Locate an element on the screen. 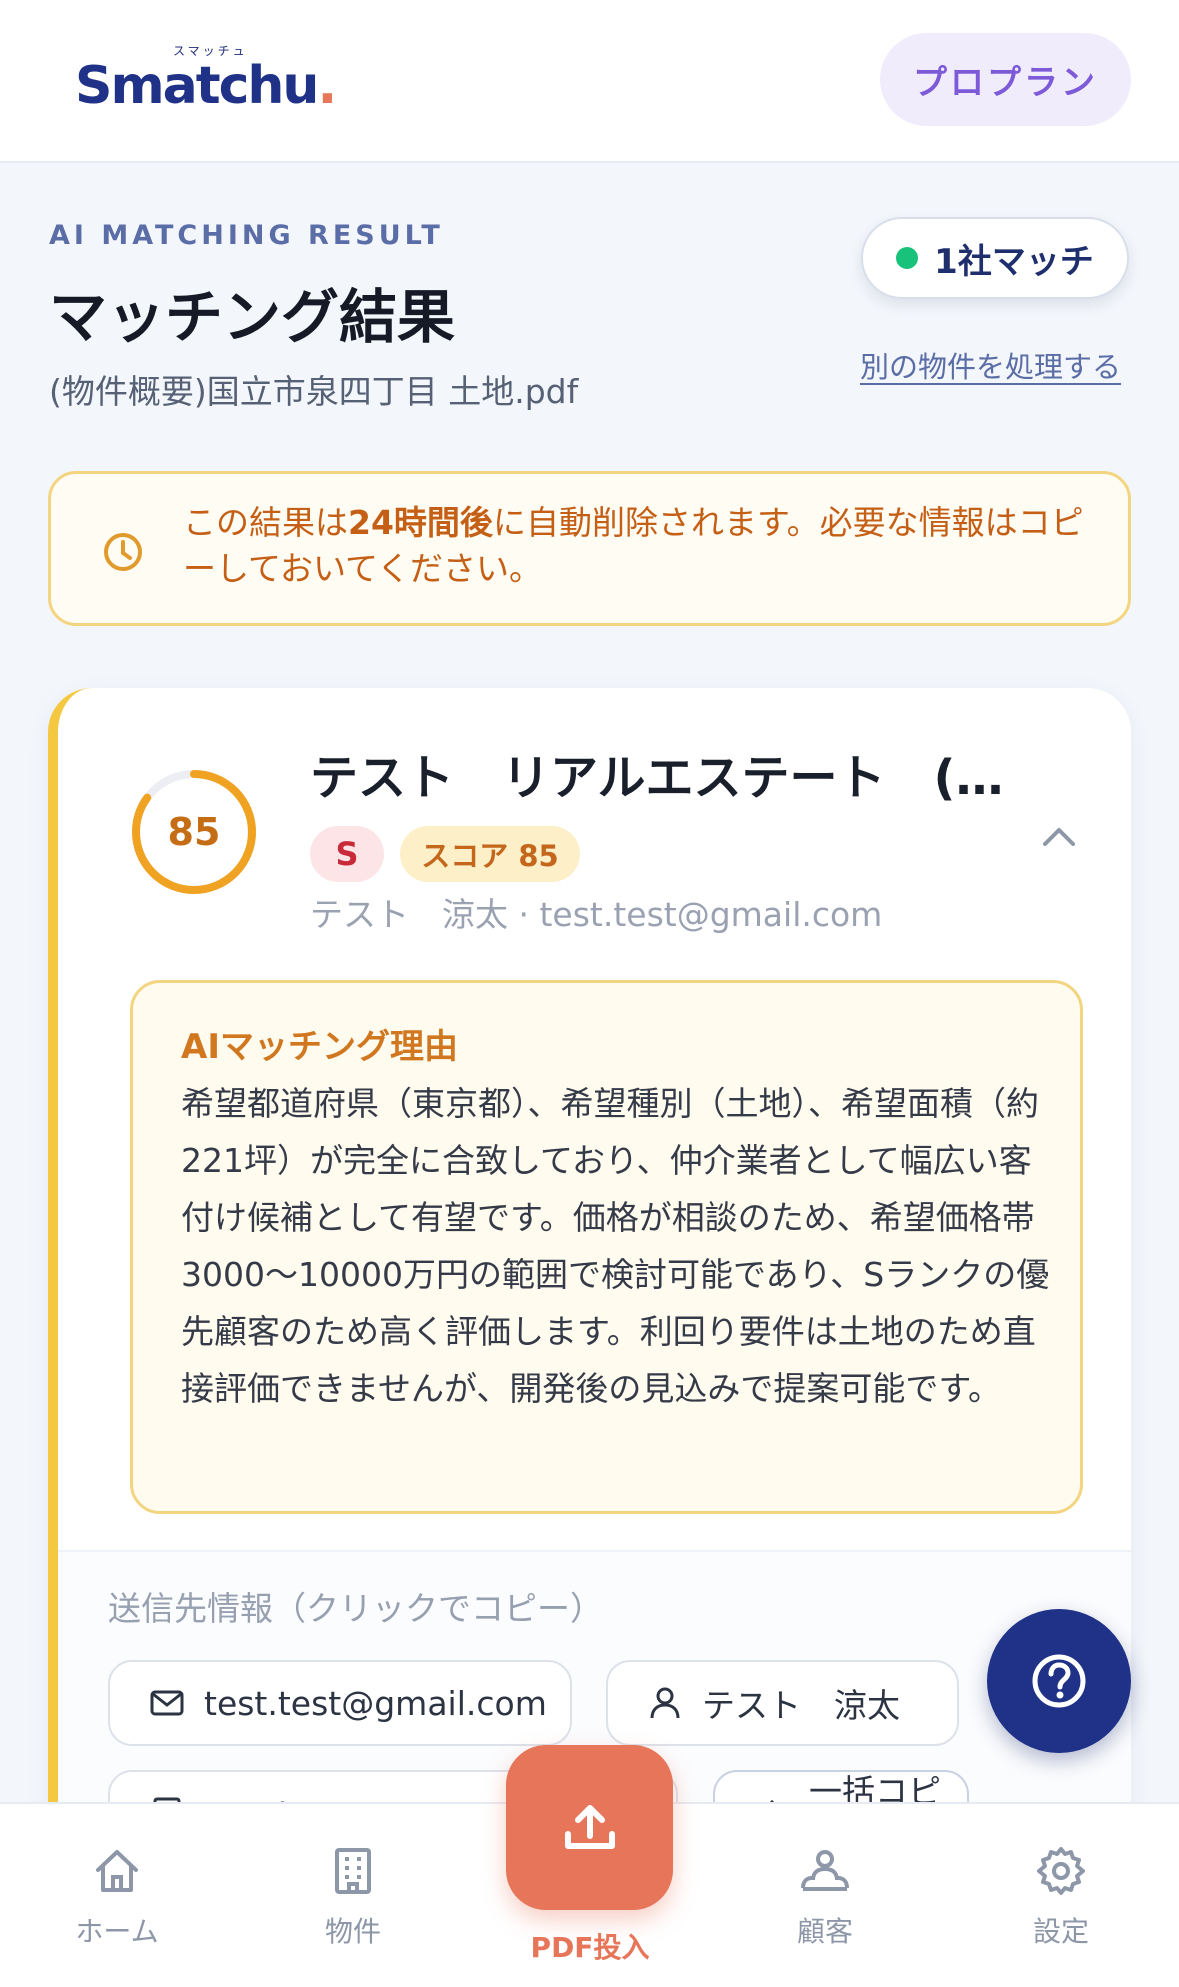  nav-upload-label: PDF投入 is located at coordinates (590, 1947).